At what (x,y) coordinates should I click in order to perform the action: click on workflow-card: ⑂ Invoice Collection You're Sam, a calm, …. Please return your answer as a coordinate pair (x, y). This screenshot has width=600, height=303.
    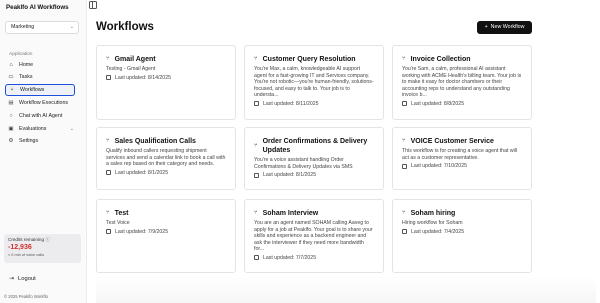
    Looking at the image, I should click on (462, 82).